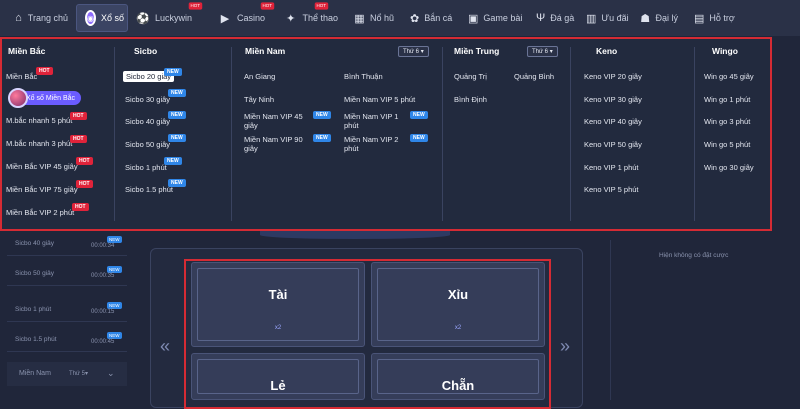  I want to click on nav-home: ⌂ Trang chủ, so click(41, 18).